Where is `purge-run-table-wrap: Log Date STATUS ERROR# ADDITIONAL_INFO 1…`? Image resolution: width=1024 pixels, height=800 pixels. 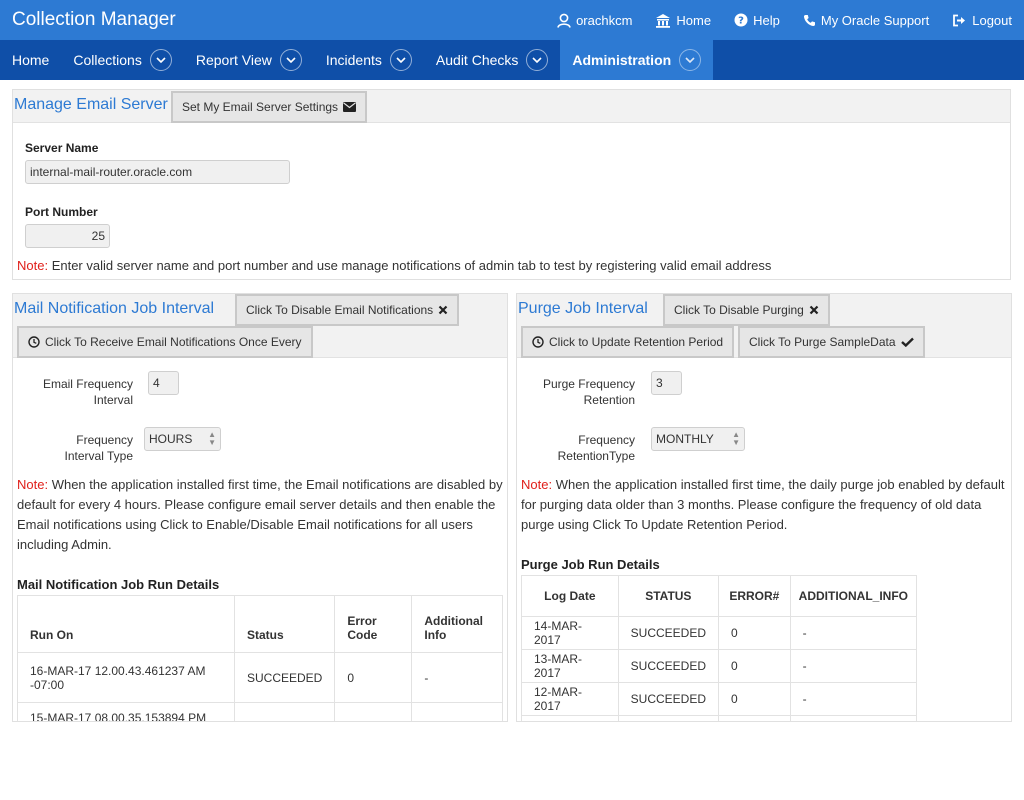 purge-run-table-wrap: Log Date STATUS ERROR# ADDITIONAL_INFO 1… is located at coordinates (721, 648).